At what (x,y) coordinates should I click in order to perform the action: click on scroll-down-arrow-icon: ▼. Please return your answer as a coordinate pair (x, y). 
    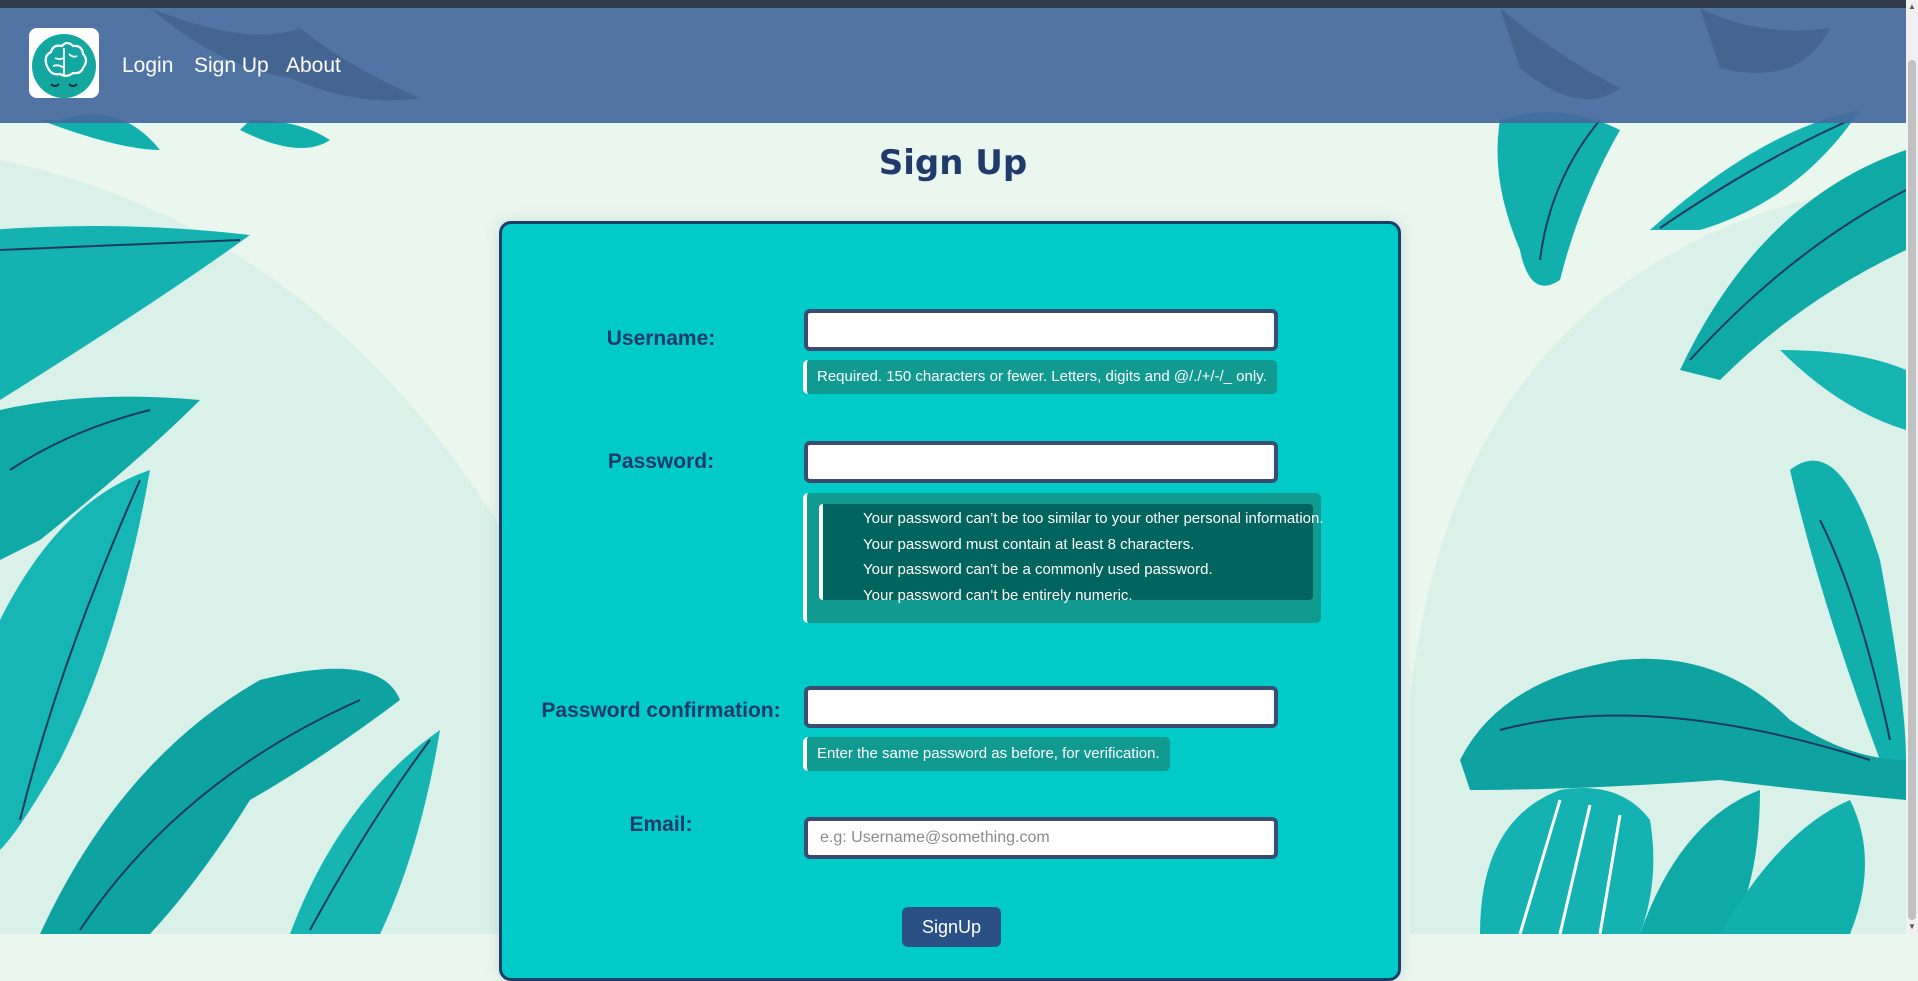
    Looking at the image, I should click on (1912, 927).